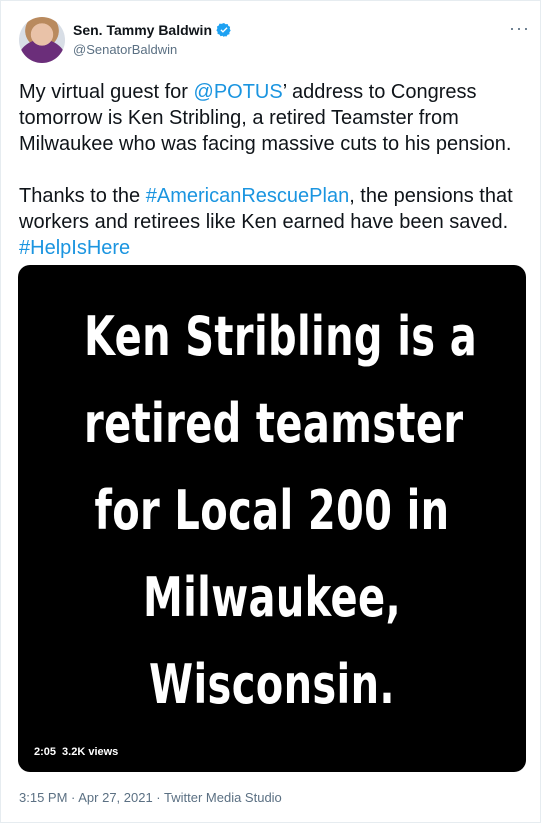 This screenshot has width=543, height=825. I want to click on video-duration: 2:05, so click(45, 752).